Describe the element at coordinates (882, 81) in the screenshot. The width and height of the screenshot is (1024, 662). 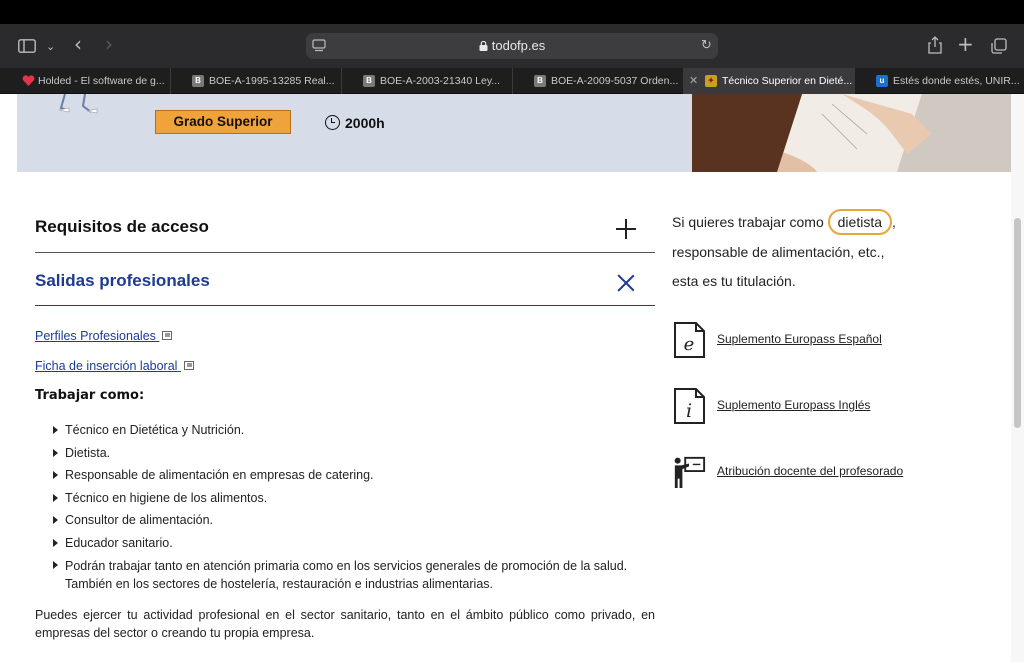
I see `unir-favicon-icon: u` at that location.